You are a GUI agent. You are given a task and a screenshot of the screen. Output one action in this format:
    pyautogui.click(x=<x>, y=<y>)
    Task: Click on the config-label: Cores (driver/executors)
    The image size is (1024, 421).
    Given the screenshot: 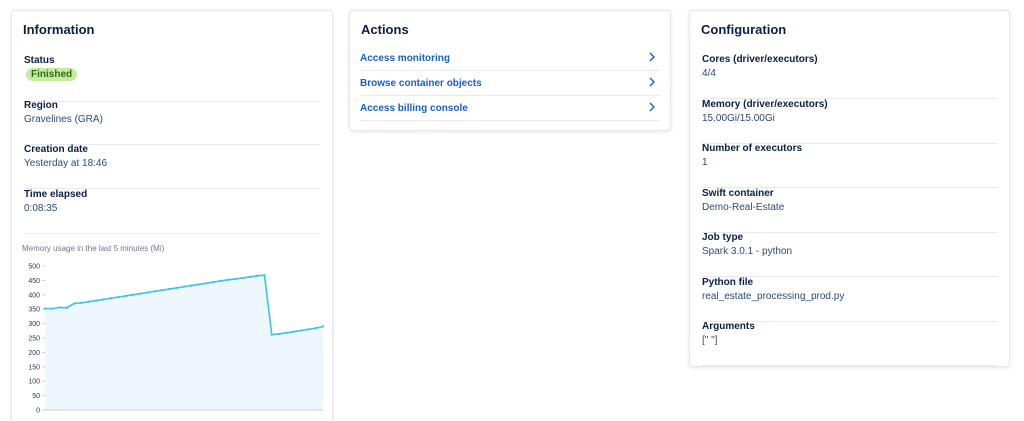 What is the action you would take?
    pyautogui.click(x=760, y=59)
    